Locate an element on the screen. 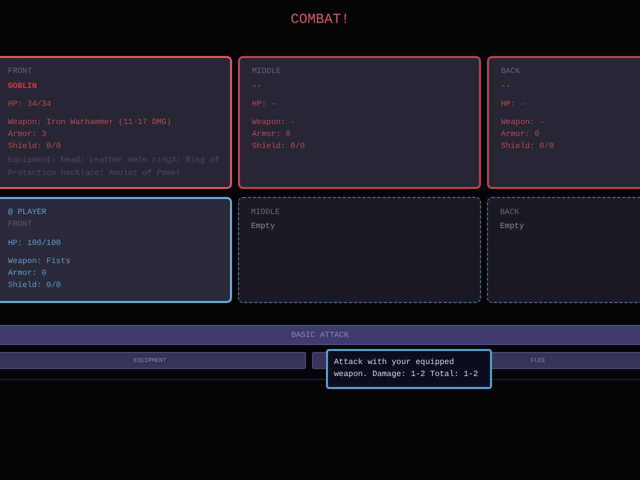  combat-title: COMBAT! is located at coordinates (320, 20).